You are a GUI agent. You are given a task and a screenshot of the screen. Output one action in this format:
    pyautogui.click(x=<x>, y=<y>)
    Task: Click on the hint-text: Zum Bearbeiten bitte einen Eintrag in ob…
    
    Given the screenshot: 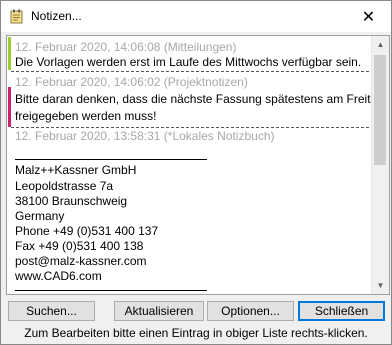 What is the action you would take?
    pyautogui.click(x=196, y=333)
    